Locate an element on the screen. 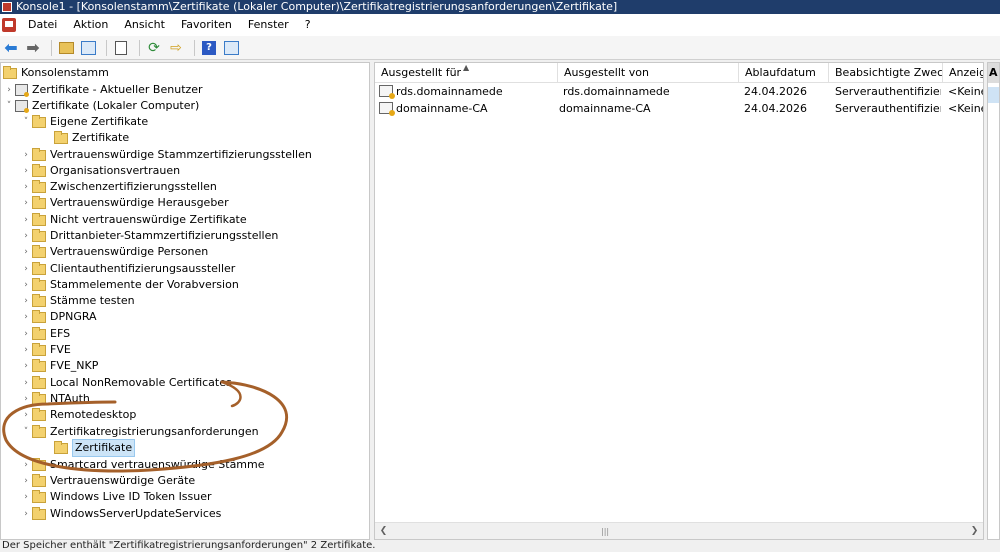 The width and height of the screenshot is (1000, 552). tree-node-fve-nkp: › FVE_NKP is located at coordinates (59, 366).